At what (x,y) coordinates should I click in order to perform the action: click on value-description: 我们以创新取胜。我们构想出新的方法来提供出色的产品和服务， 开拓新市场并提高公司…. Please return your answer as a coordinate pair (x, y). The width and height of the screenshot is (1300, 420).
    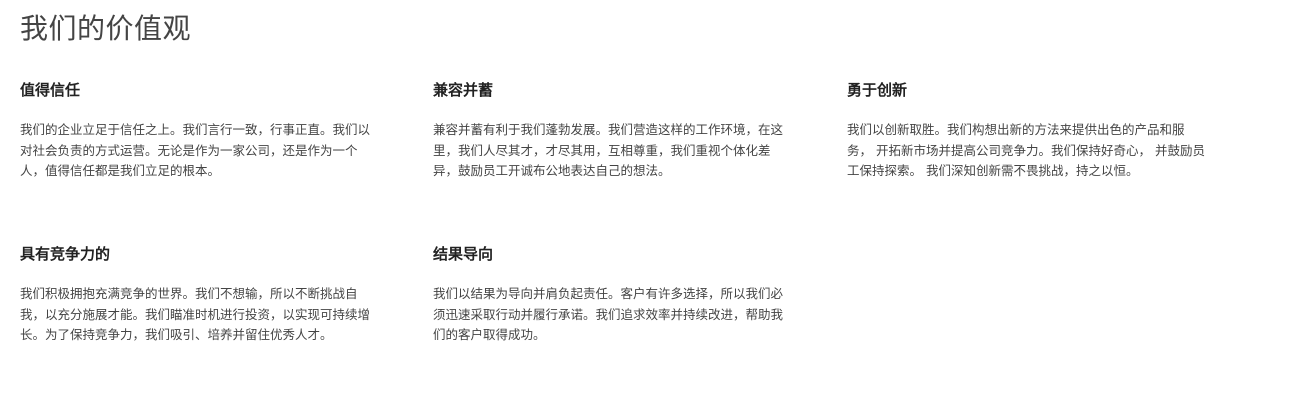
    Looking at the image, I should click on (1026, 150).